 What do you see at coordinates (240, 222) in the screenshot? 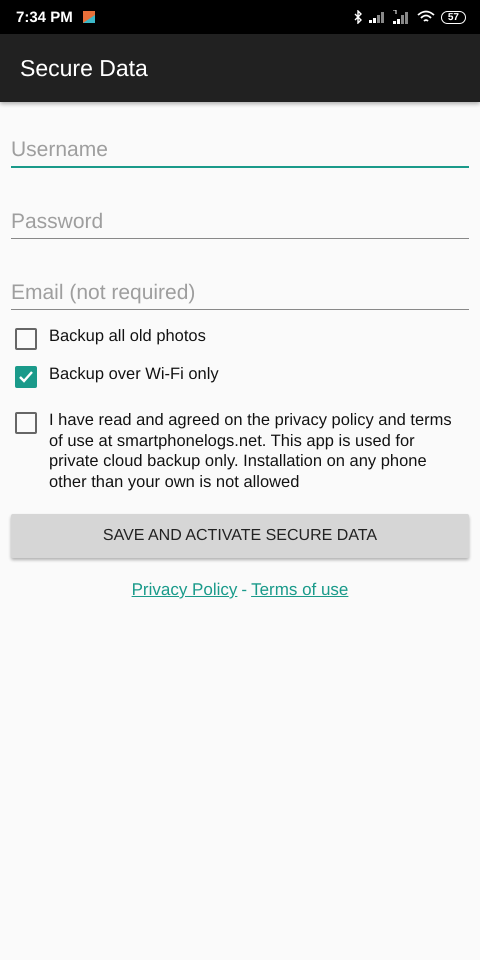
I see `input-field: Password` at bounding box center [240, 222].